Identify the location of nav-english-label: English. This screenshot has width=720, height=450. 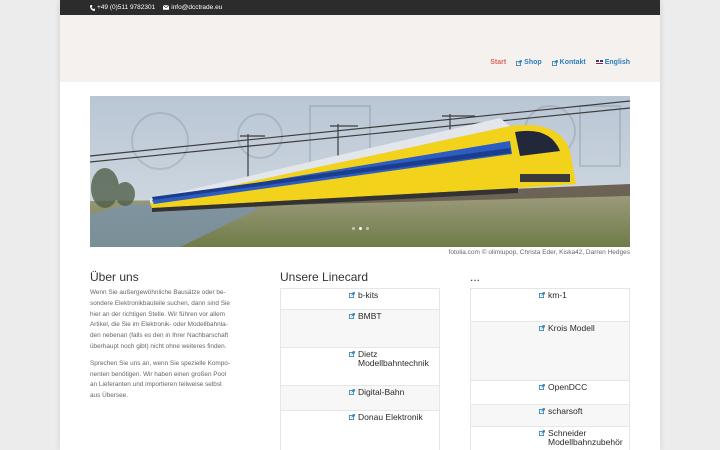
(617, 62).